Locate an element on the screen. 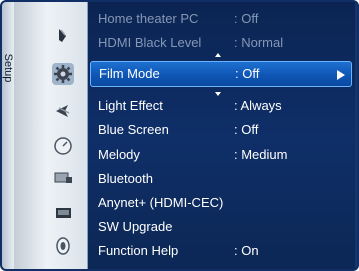 The image size is (359, 271). menu-item-melody: Melody : Medium is located at coordinates (221, 155).